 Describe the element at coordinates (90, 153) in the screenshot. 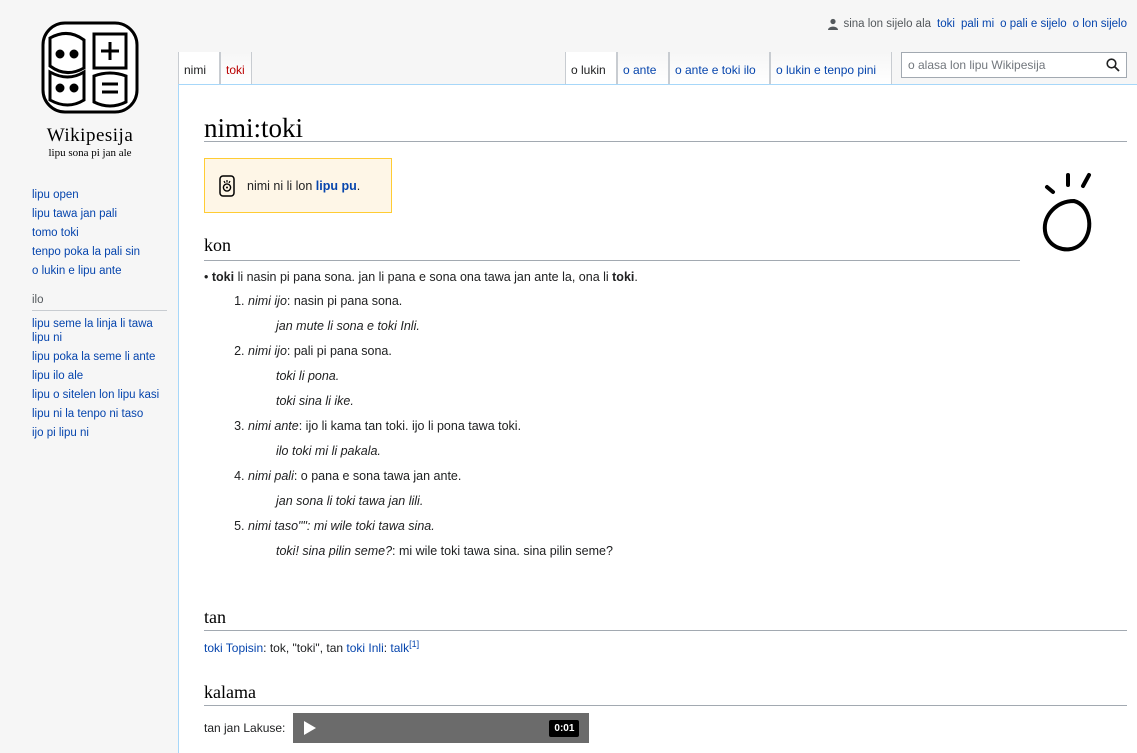

I see `logo-tagline: lipu sona pi jan ale` at that location.